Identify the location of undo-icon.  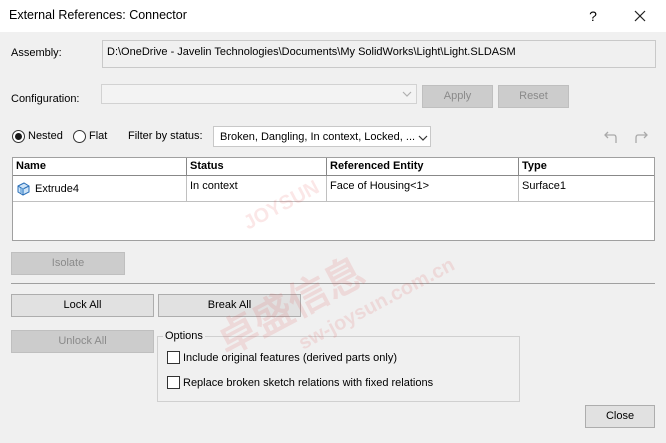
(609, 138).